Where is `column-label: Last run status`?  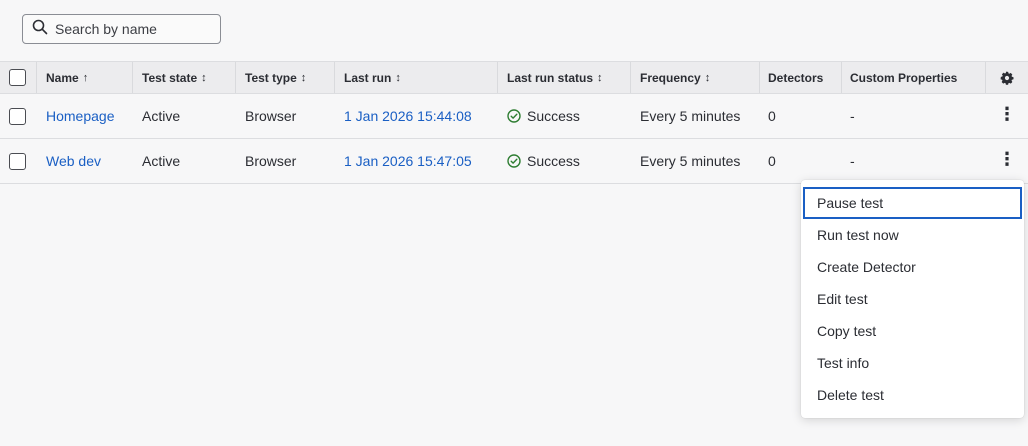 column-label: Last run status is located at coordinates (550, 77).